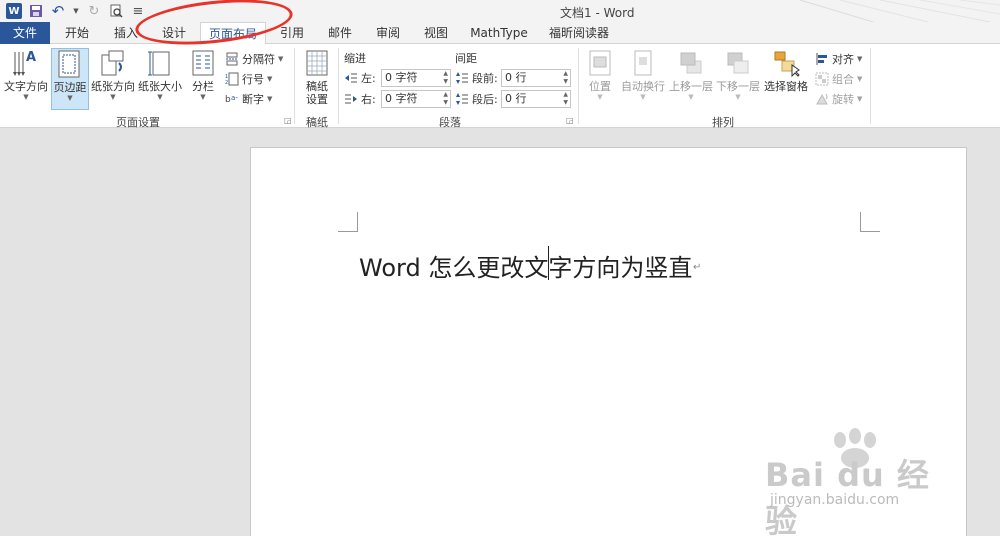 Image resolution: width=1000 pixels, height=536 pixels. What do you see at coordinates (838, 59) in the screenshot?
I see `align-button: 对齐 ▼` at bounding box center [838, 59].